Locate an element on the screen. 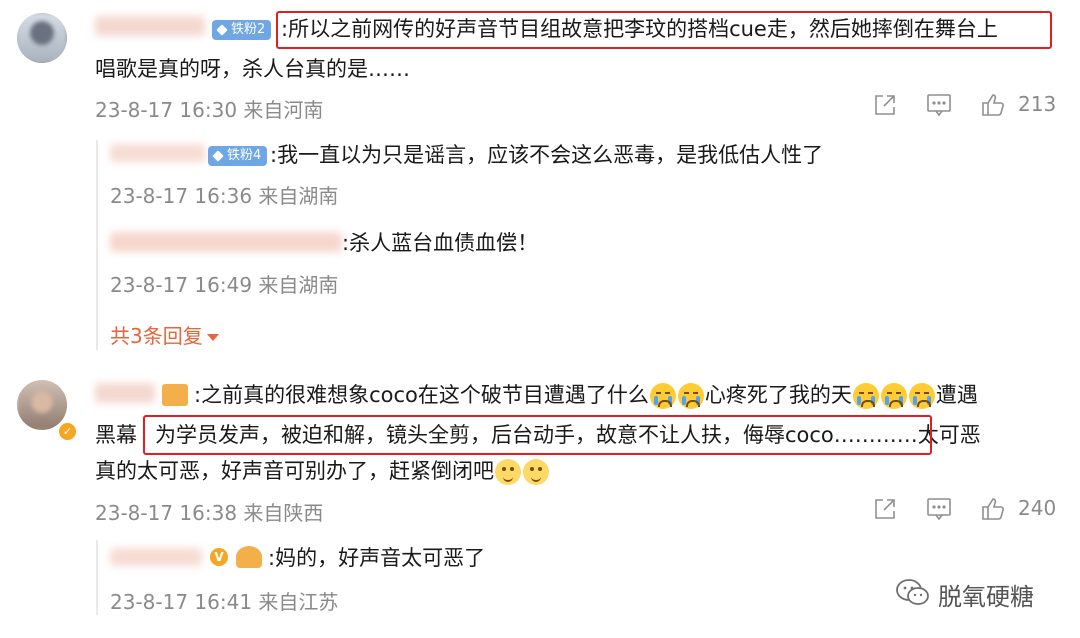 The image size is (1080, 638). like-count: 240 is located at coordinates (1037, 508).